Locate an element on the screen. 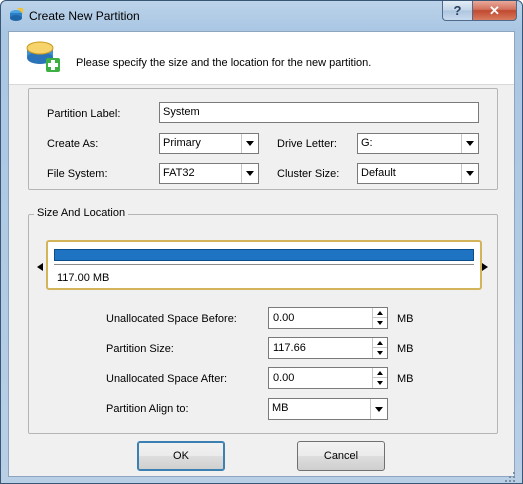 This screenshot has width=523, height=484. cancel-button: Cancel is located at coordinates (341, 456).